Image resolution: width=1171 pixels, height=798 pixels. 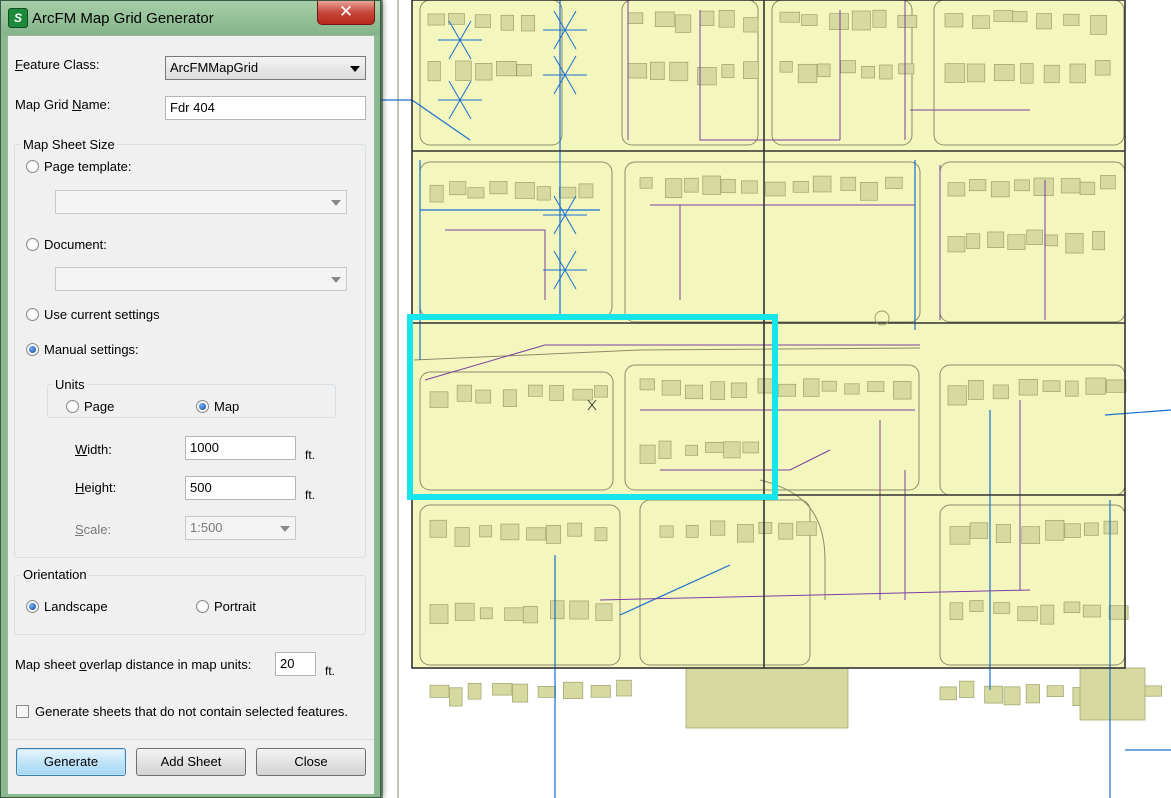 What do you see at coordinates (63, 104) in the screenshot?
I see `map-grid-name-label: Map Grid Name:` at bounding box center [63, 104].